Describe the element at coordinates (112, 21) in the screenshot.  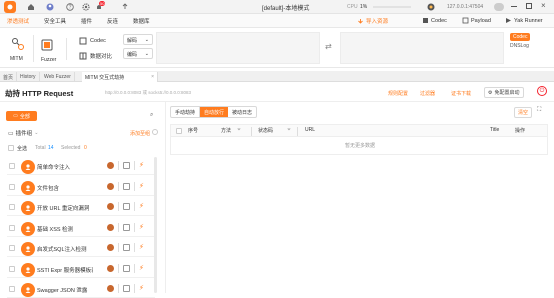
I see `menu-reverse: 反连` at that location.